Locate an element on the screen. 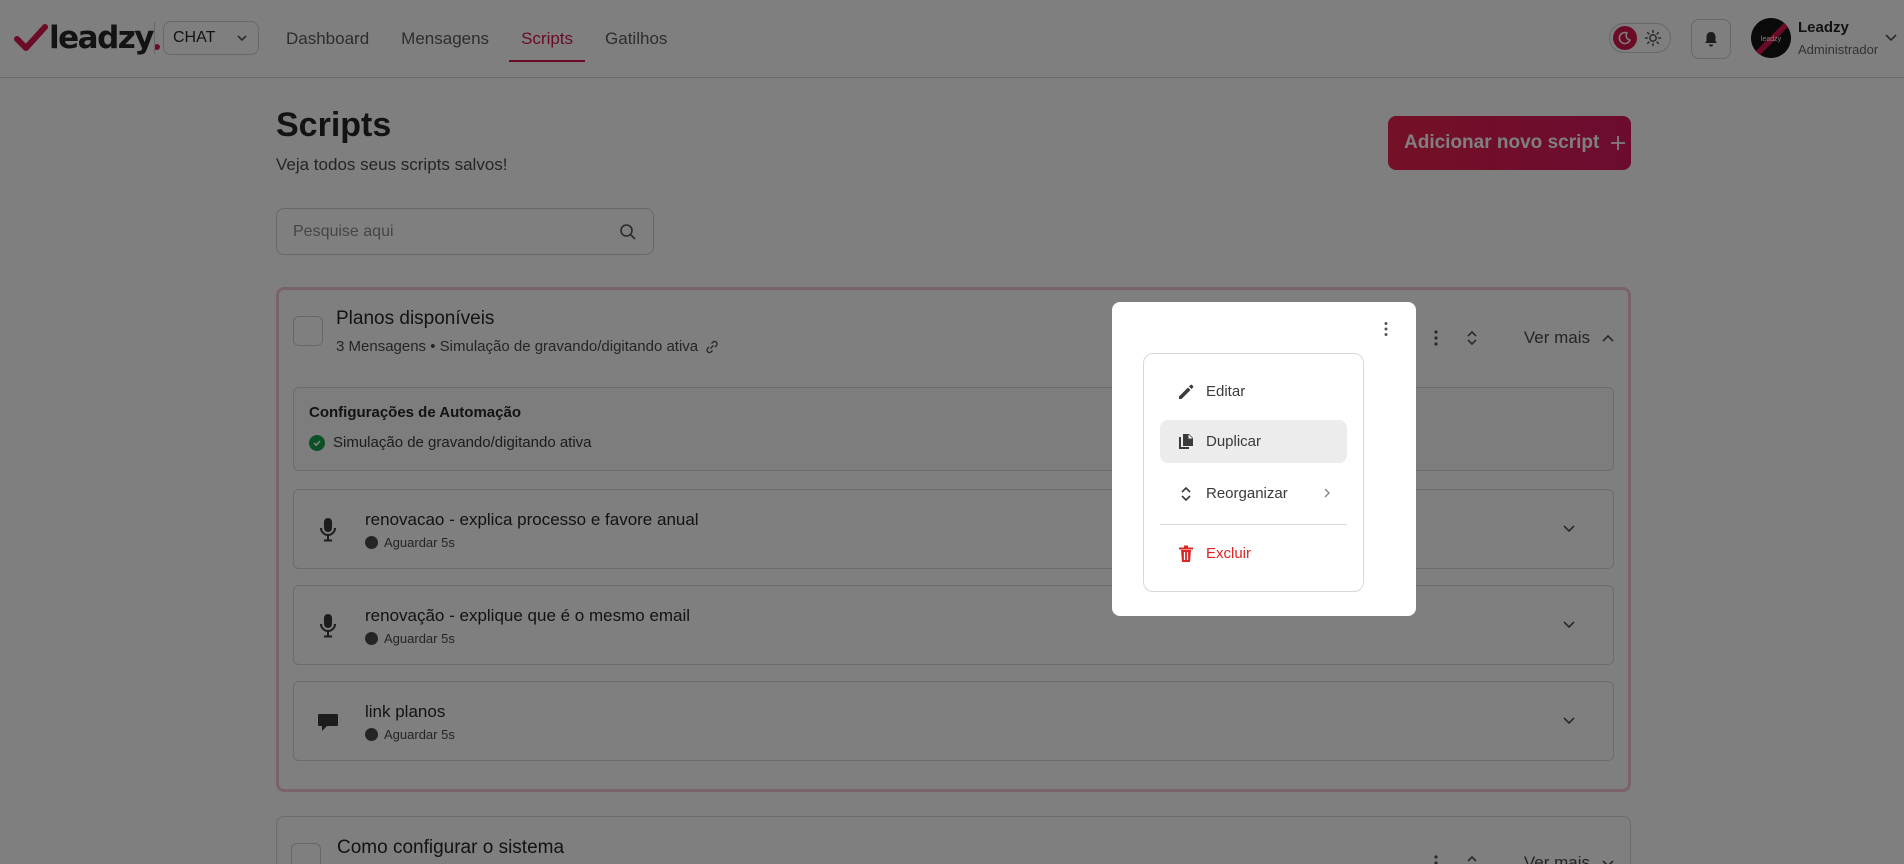 The image size is (1904, 864). copy-icon is located at coordinates (1186, 441).